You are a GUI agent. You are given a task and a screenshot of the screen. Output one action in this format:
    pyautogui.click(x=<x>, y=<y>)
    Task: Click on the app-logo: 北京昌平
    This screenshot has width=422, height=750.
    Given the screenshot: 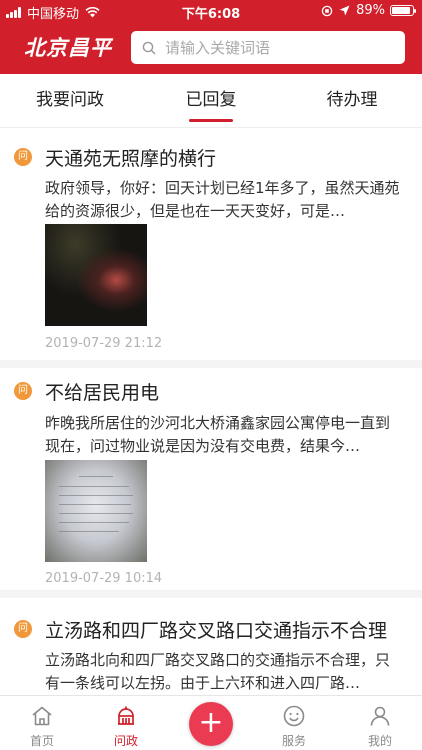 What is the action you would take?
    pyautogui.click(x=68, y=48)
    